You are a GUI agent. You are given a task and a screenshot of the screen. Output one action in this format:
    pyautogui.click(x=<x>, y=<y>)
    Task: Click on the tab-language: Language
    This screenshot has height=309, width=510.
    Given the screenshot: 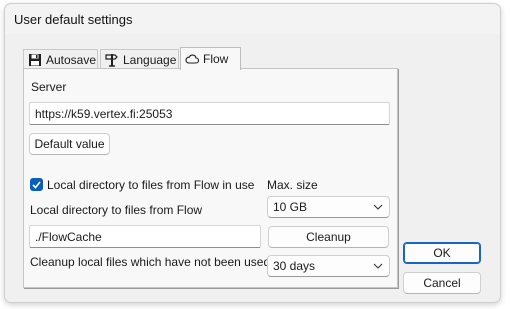 What is the action you would take?
    pyautogui.click(x=139, y=59)
    